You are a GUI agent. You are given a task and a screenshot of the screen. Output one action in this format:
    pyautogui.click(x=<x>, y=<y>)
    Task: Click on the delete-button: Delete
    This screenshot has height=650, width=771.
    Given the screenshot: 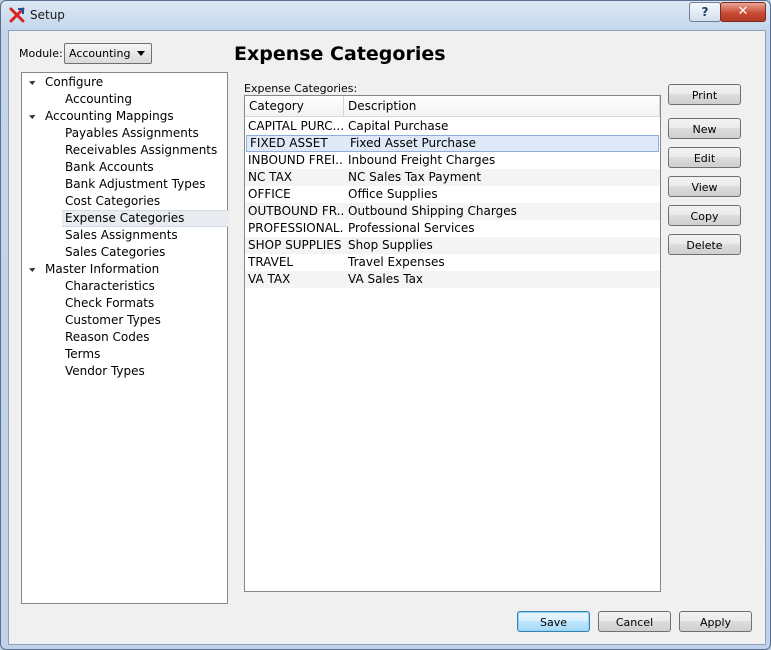 What is the action you would take?
    pyautogui.click(x=704, y=244)
    